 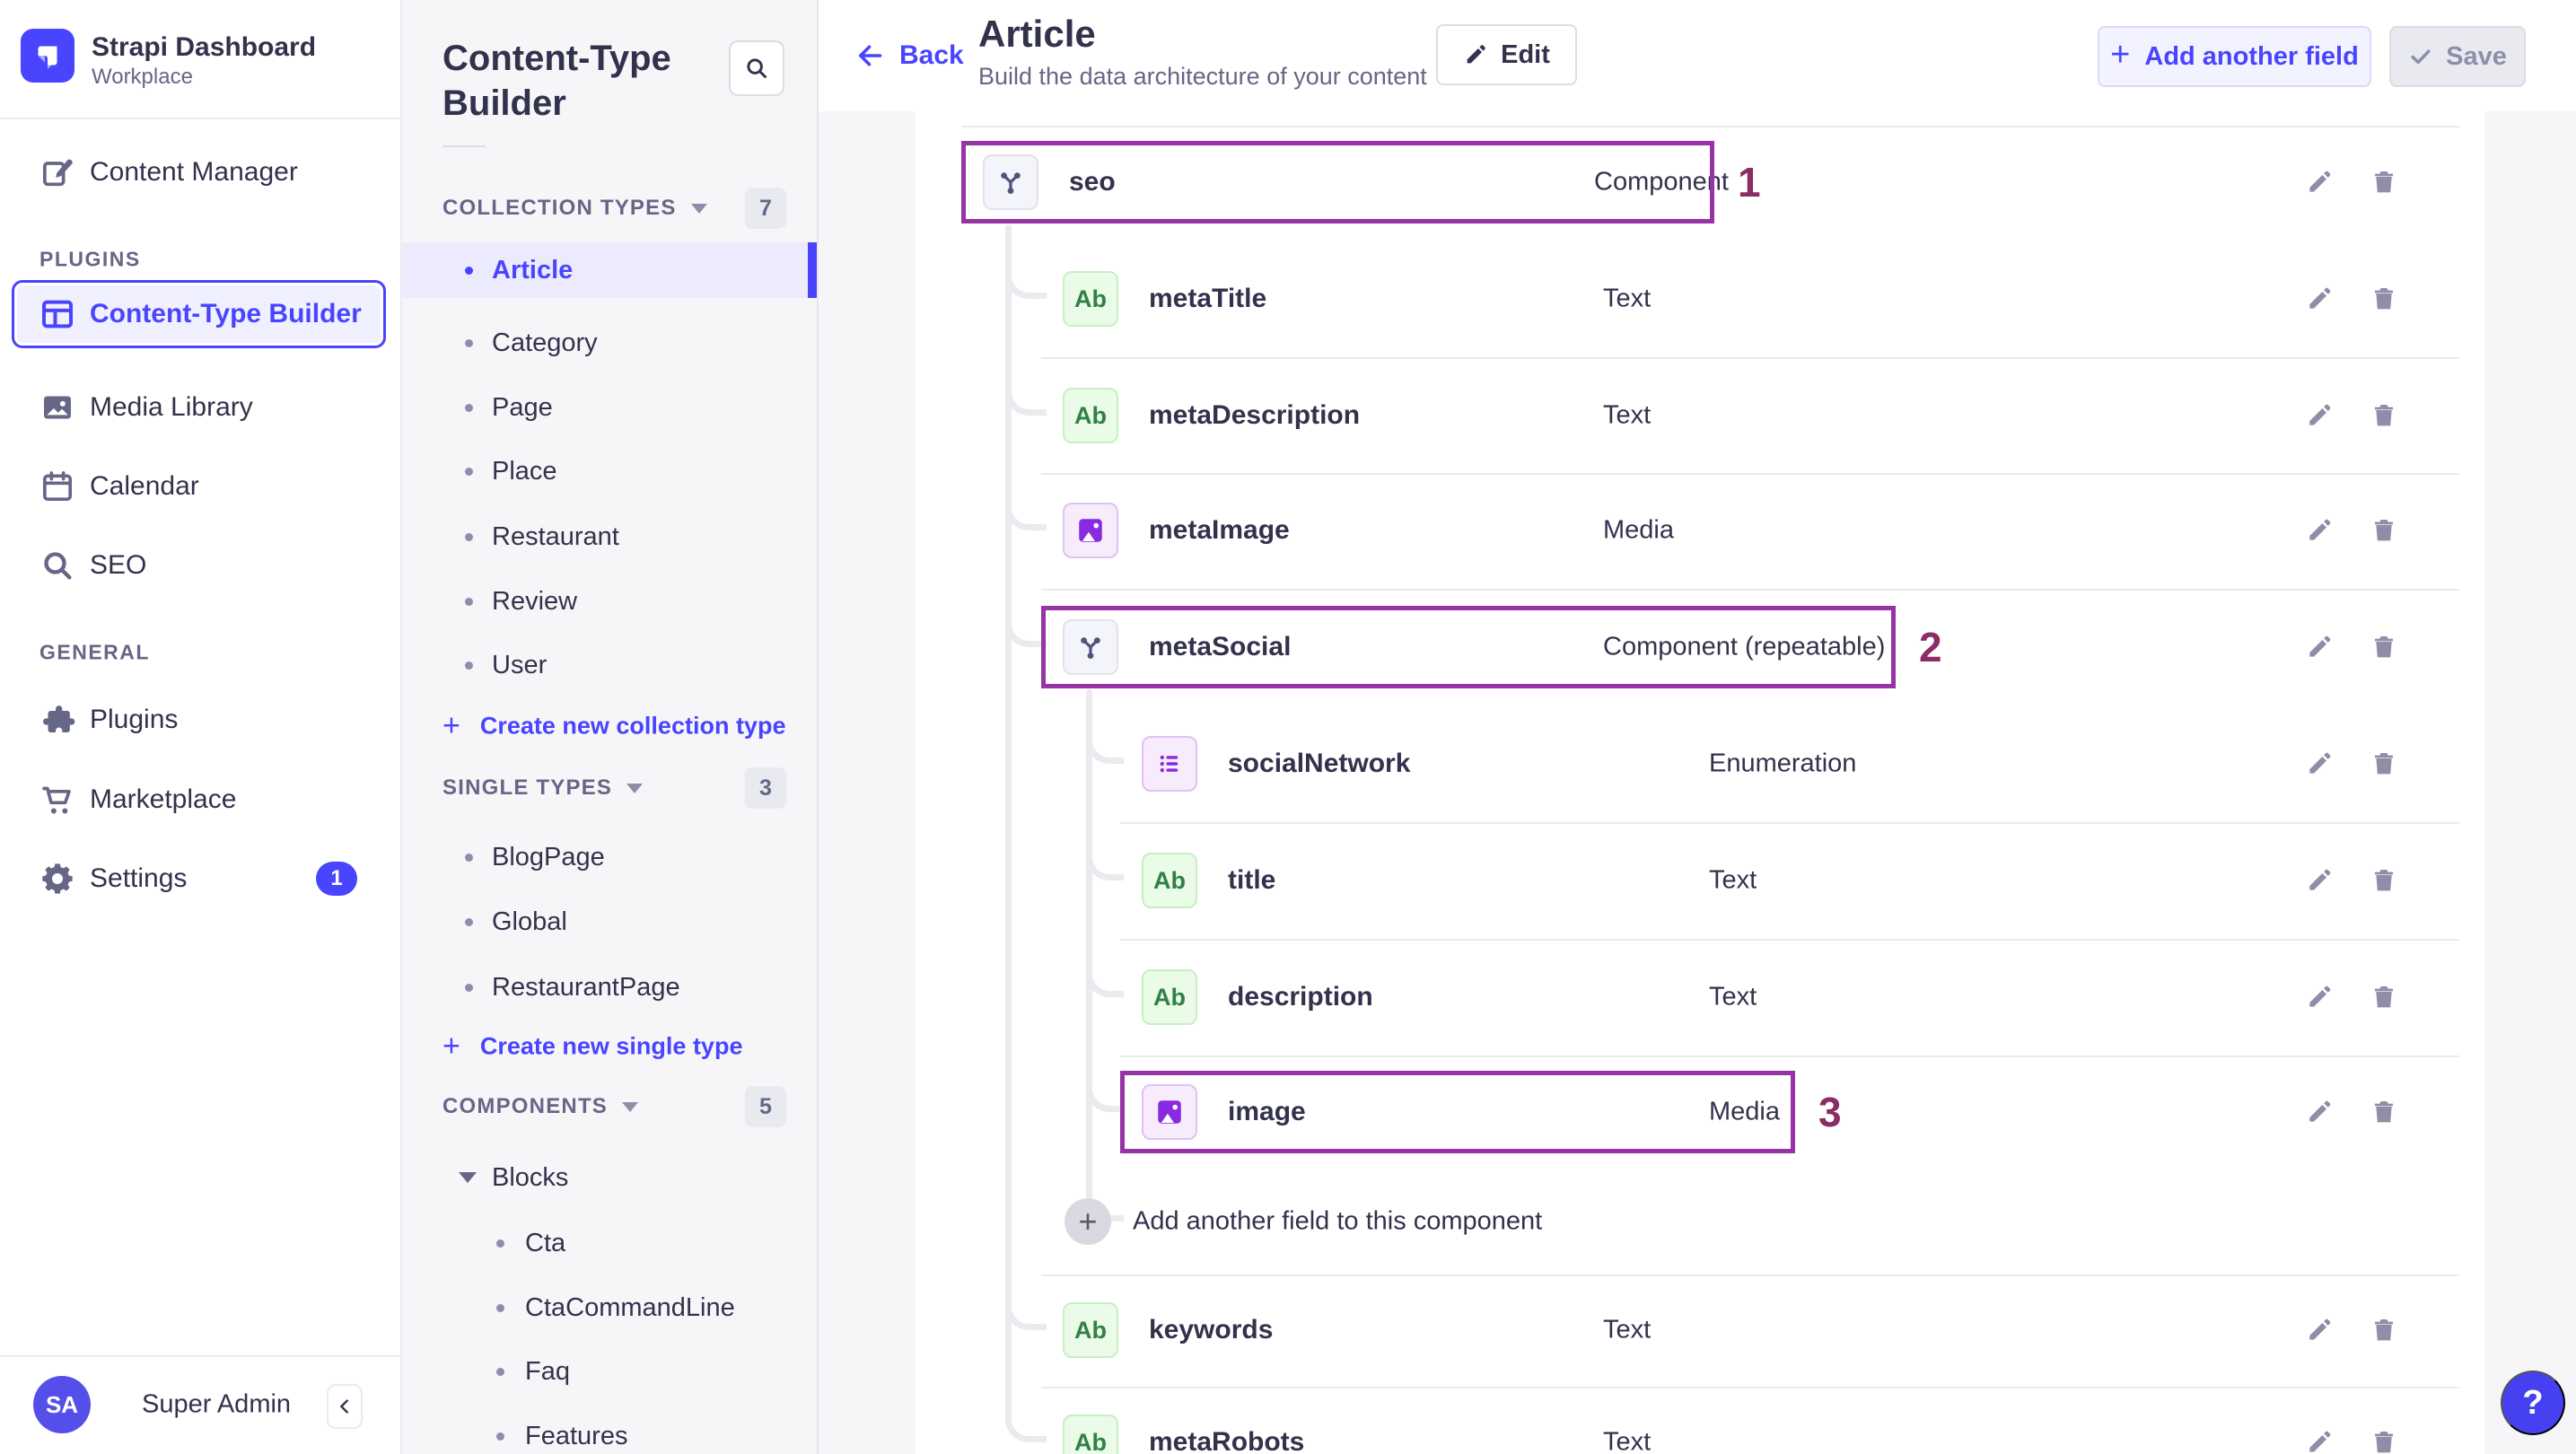 What do you see at coordinates (609, 1431) in the screenshot?
I see `sidebar-item-features: Features` at bounding box center [609, 1431].